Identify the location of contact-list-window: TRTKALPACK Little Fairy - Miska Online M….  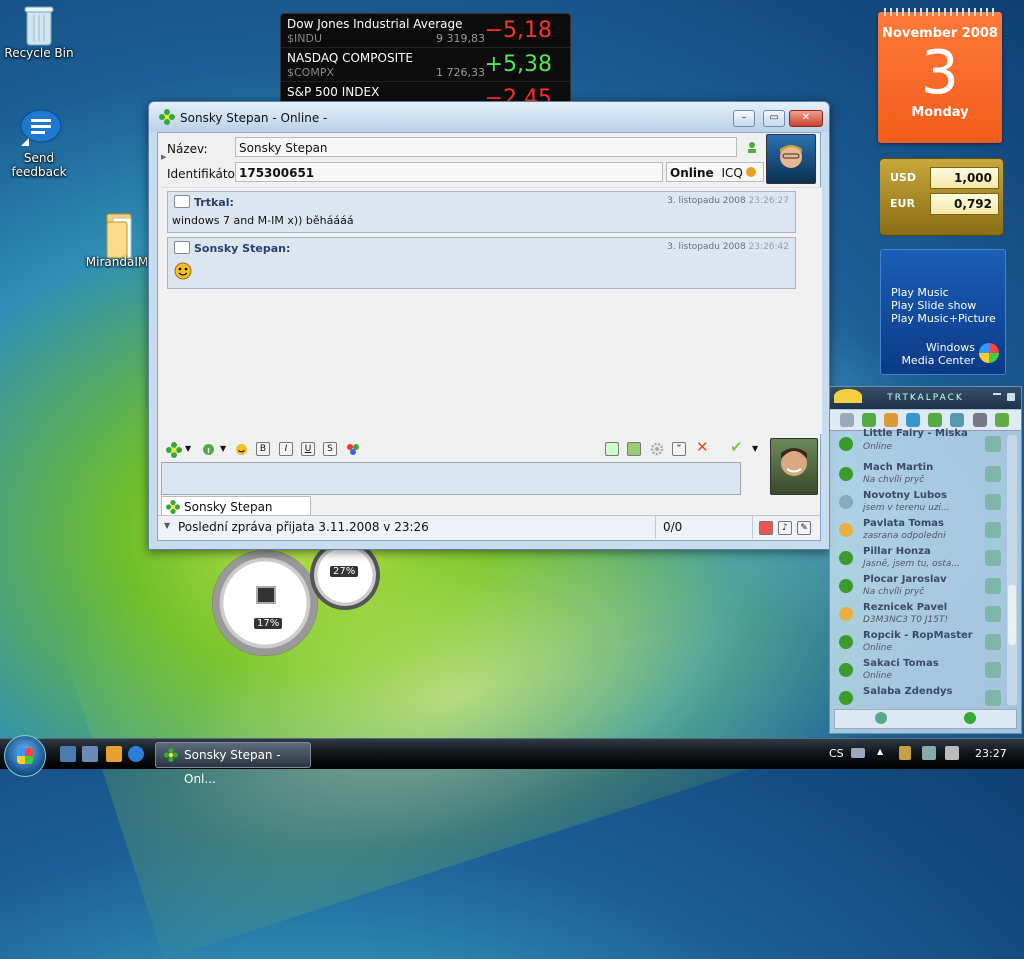
(925, 560).